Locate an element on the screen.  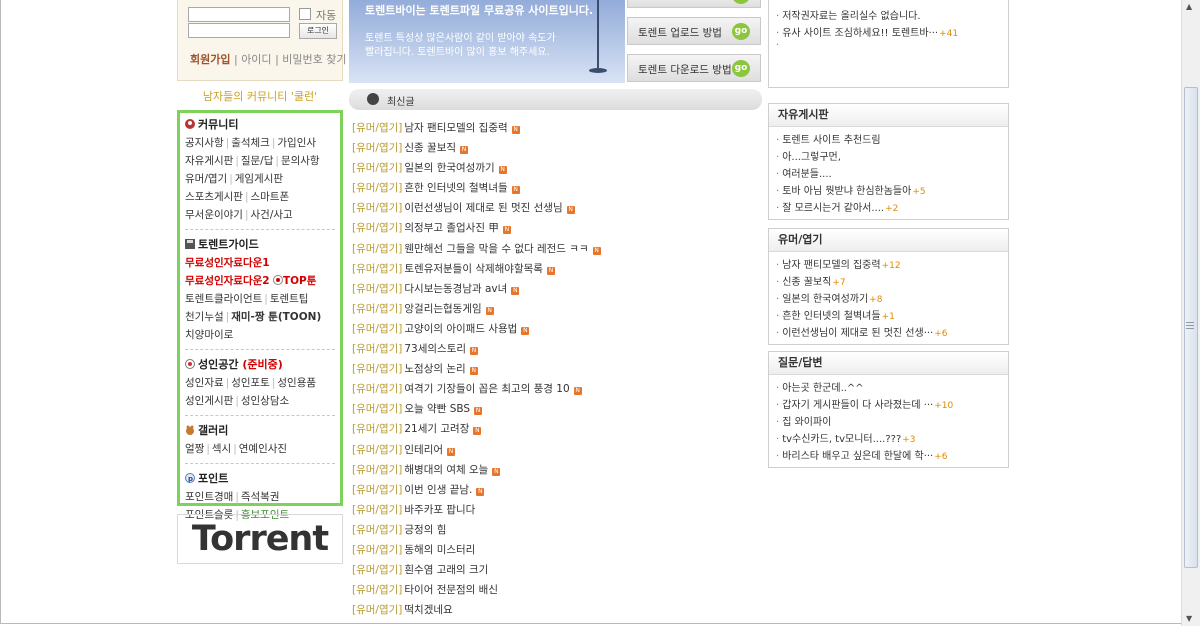
menu-item: 사건/사고 is located at coordinates (272, 215).